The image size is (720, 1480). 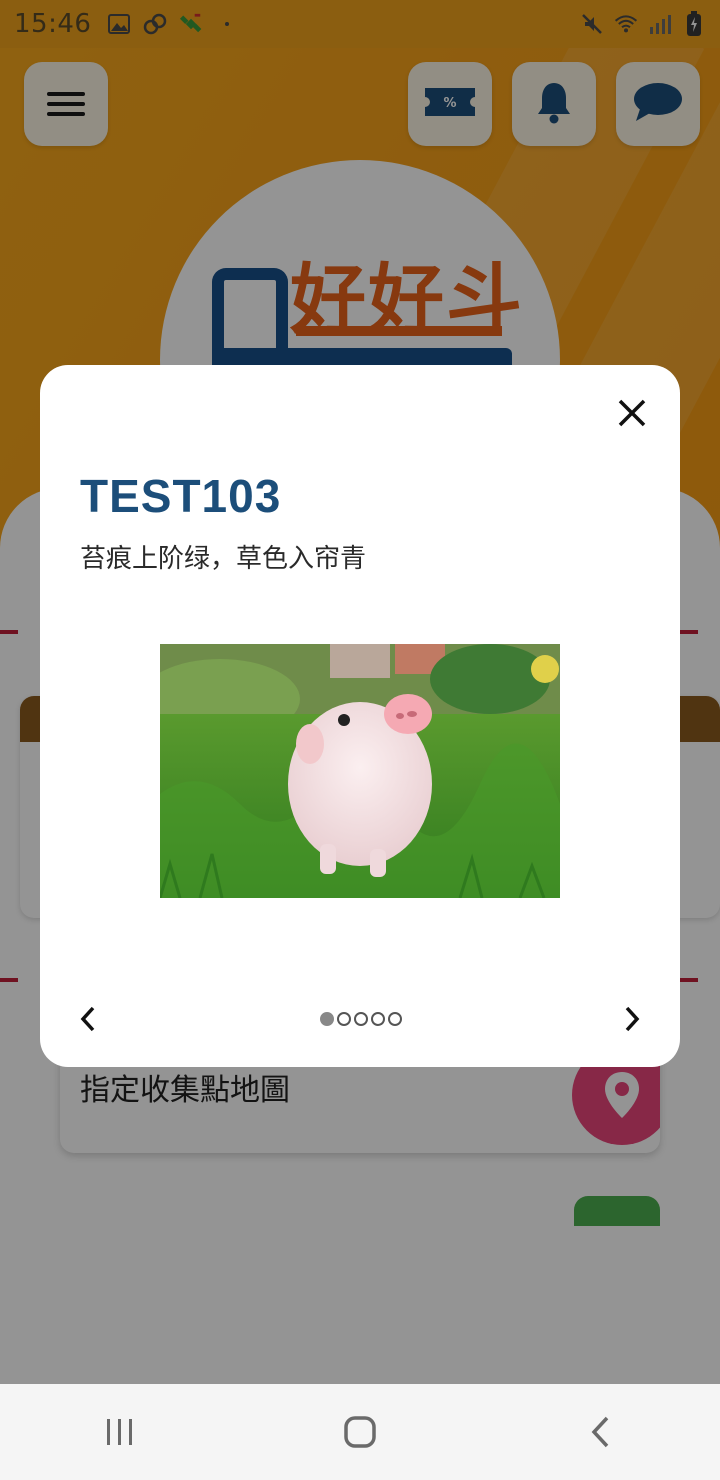 I want to click on close-button, so click(x=632, y=413).